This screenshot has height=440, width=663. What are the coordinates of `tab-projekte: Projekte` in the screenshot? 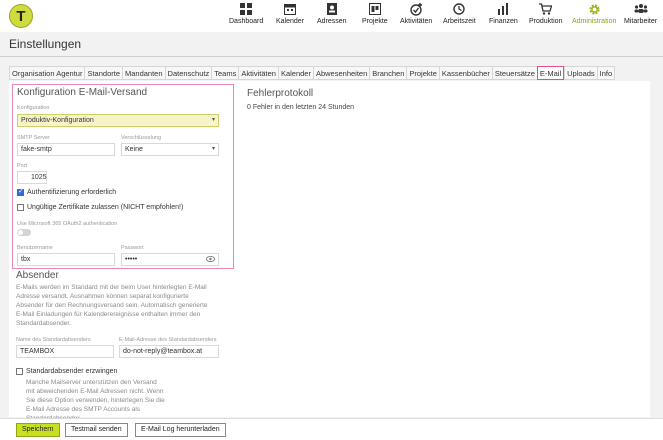 It's located at (422, 73).